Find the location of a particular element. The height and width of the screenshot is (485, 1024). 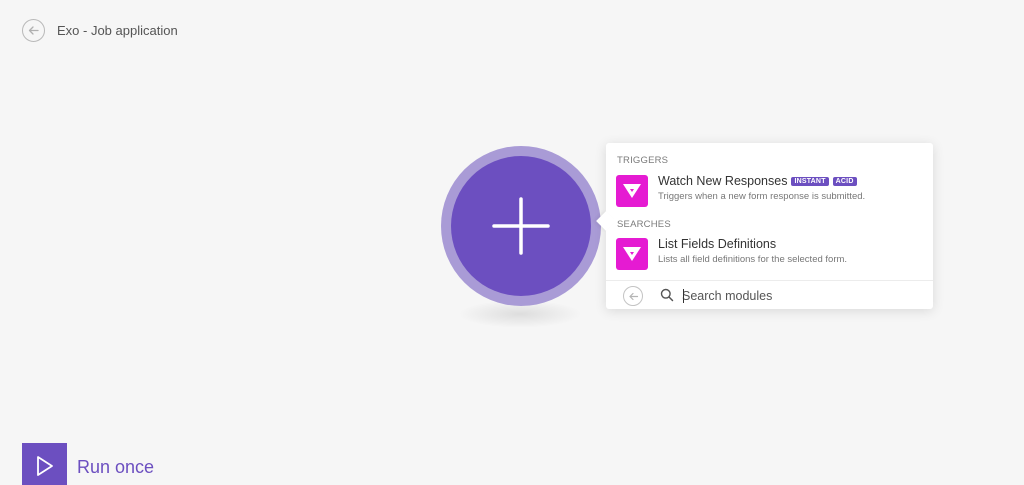

module-title: List Fields Definitions is located at coordinates (717, 244).